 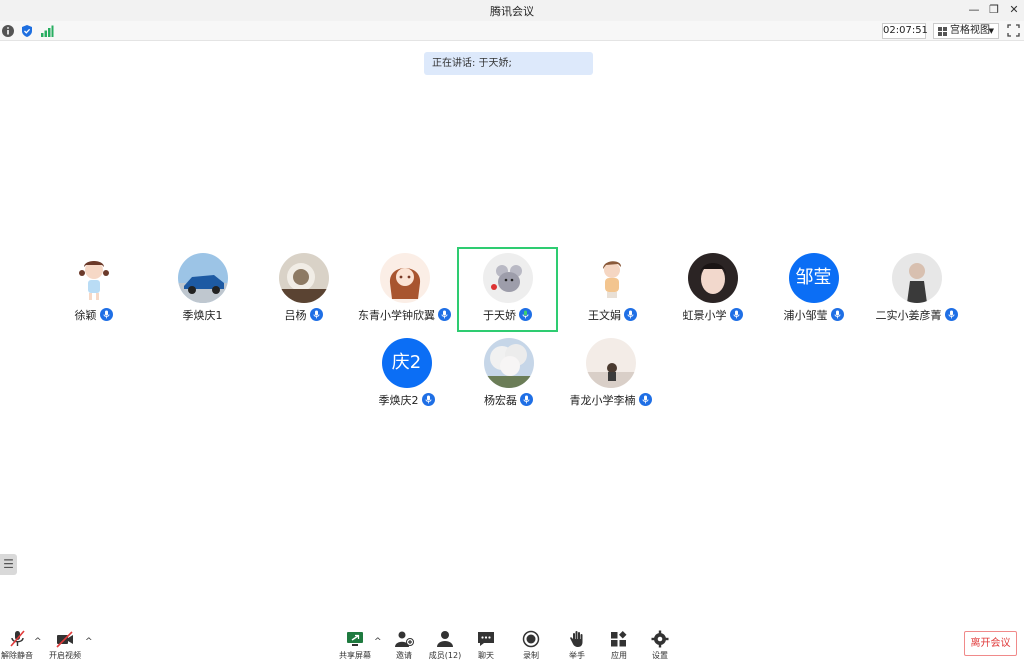 I want to click on info-icon, so click(x=8, y=31).